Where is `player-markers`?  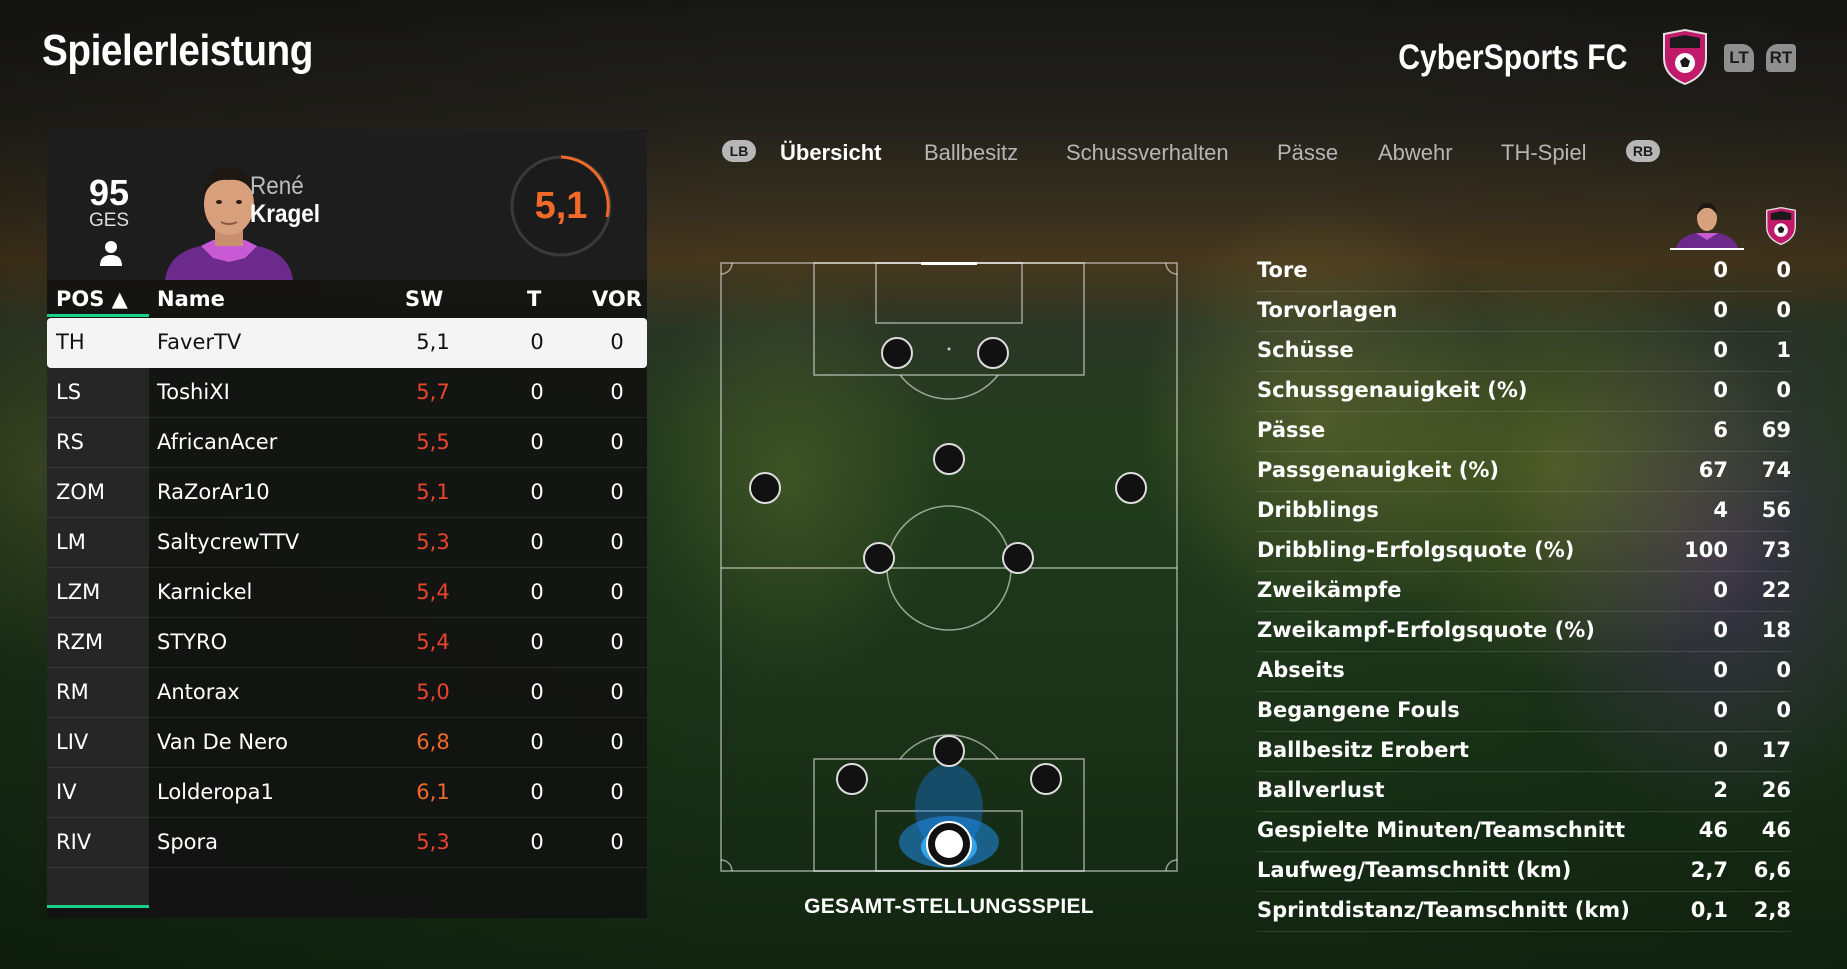
player-markers is located at coordinates (948, 566).